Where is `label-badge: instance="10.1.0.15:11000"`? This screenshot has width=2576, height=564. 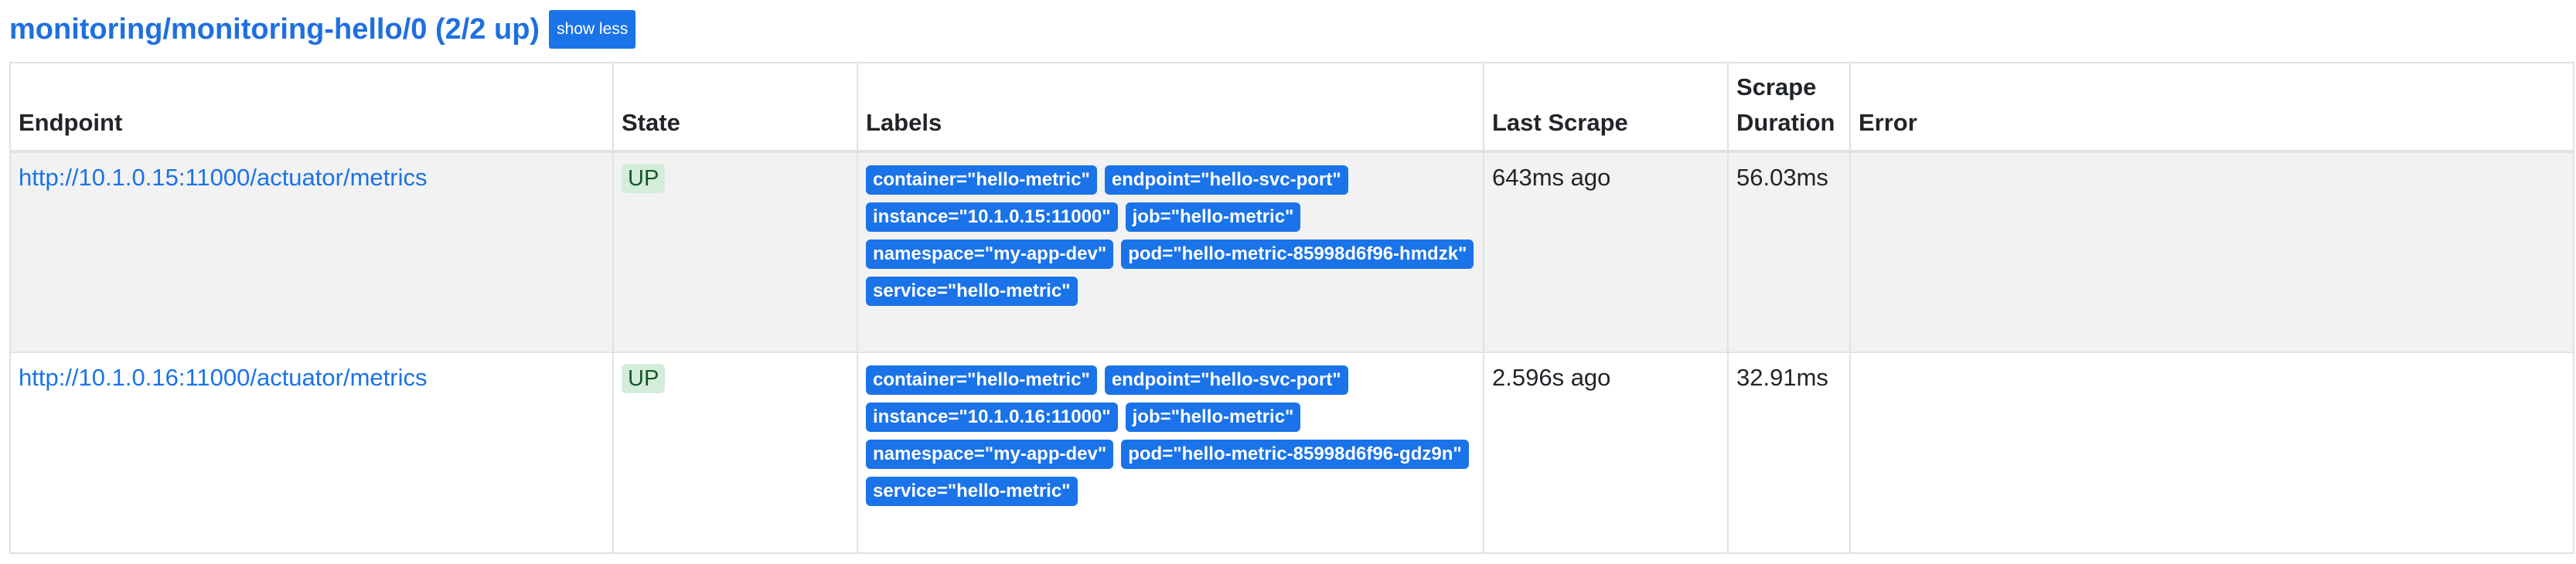
label-badge: instance="10.1.0.15:11000" is located at coordinates (992, 217).